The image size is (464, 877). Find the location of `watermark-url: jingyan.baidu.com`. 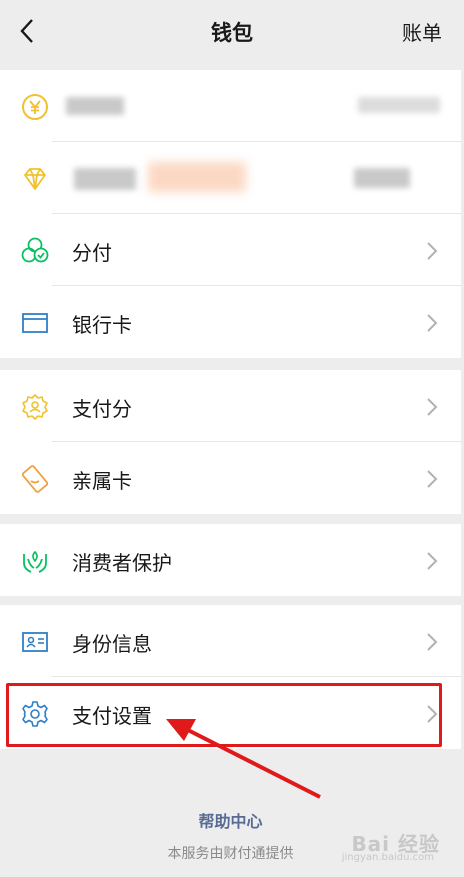

watermark-url: jingyan.baidu.com is located at coordinates (387, 857).